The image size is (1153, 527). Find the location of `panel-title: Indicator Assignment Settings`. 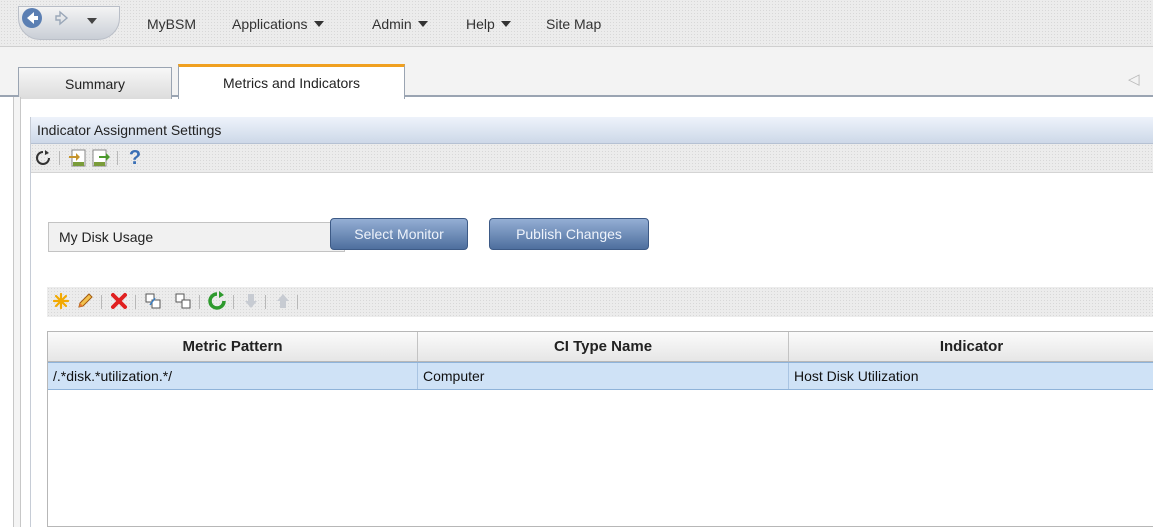

panel-title: Indicator Assignment Settings is located at coordinates (592, 130).